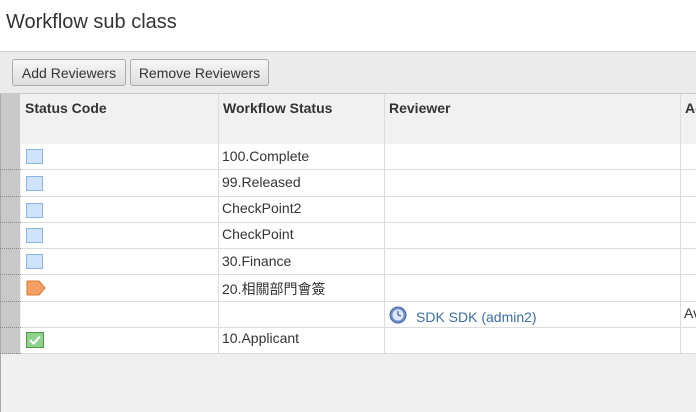 This screenshot has height=412, width=696. What do you see at coordinates (302, 236) in the screenshot?
I see `workflow-status-cell: CheckPoint` at bounding box center [302, 236].